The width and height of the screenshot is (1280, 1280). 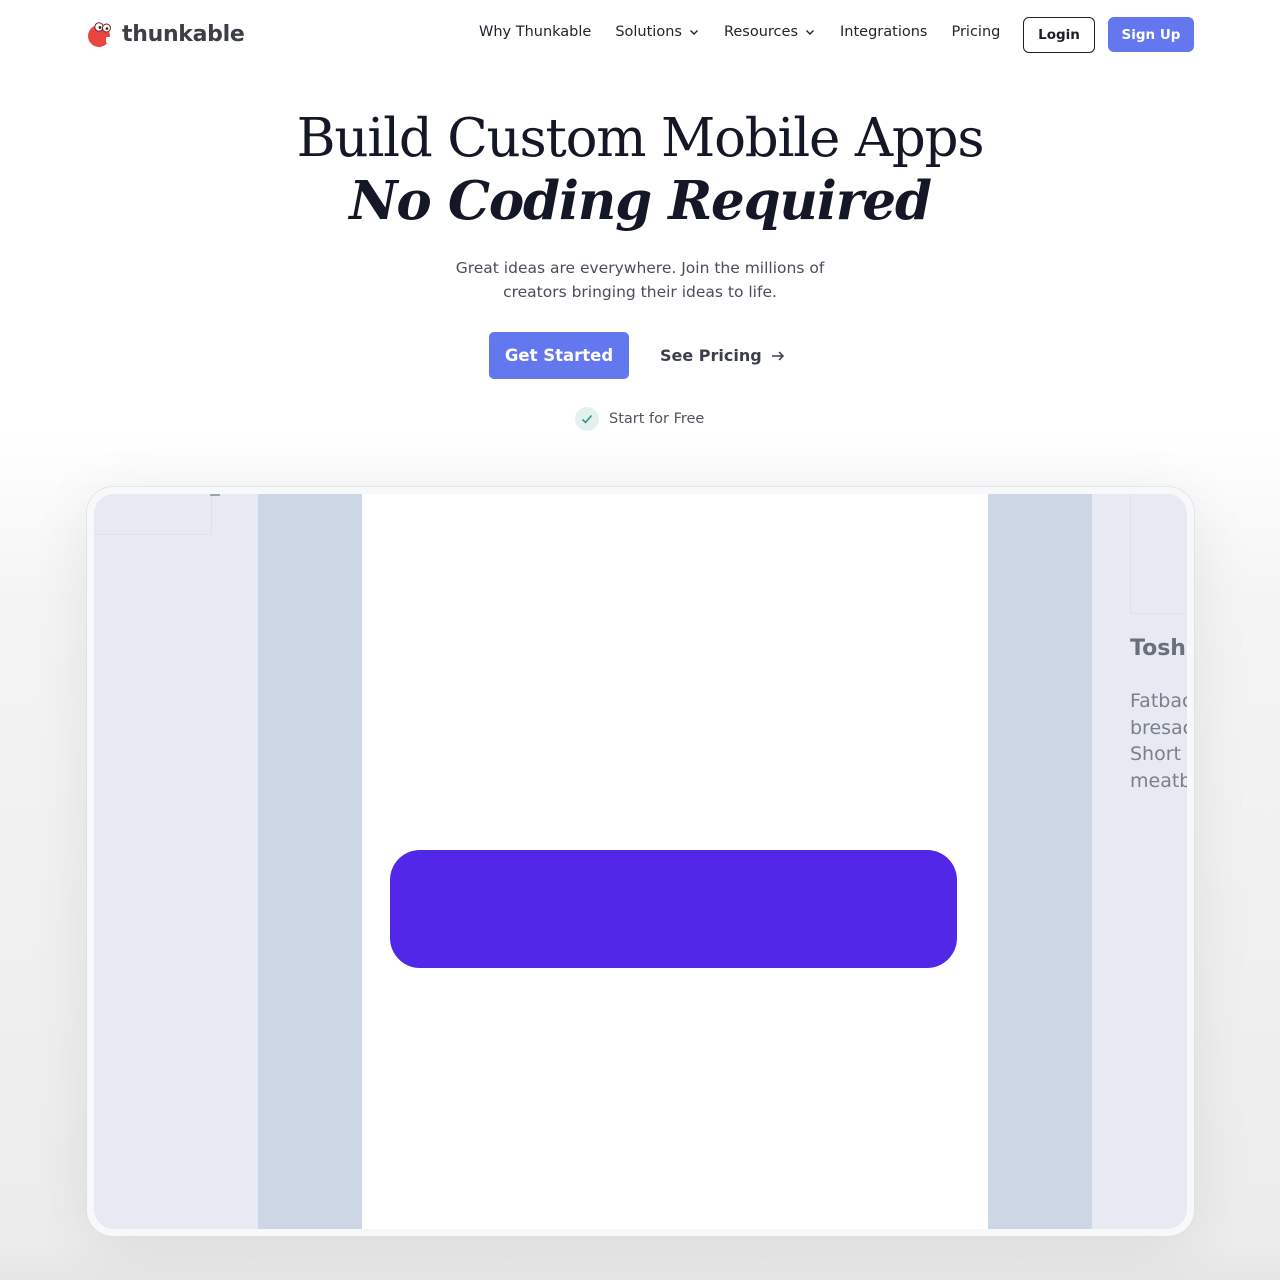 I want to click on start-for-free-text: Start for Free, so click(x=657, y=419).